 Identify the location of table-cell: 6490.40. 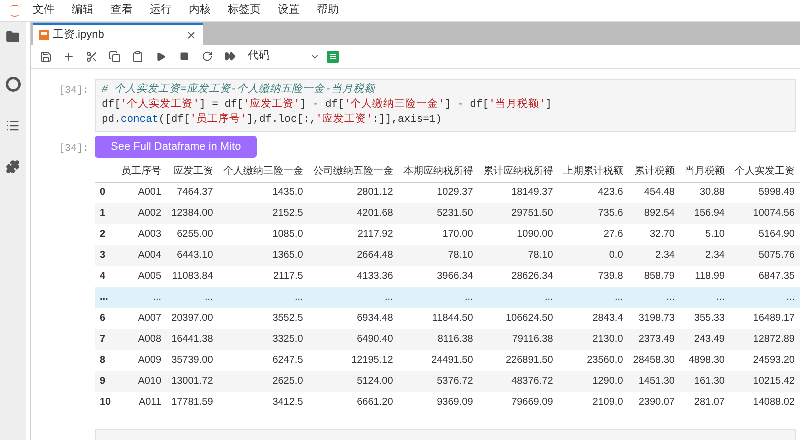
(353, 339).